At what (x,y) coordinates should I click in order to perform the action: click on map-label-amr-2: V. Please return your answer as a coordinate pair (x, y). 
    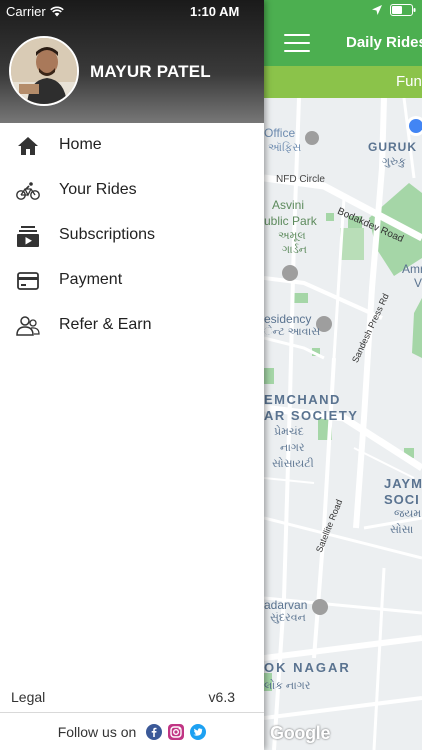
    Looking at the image, I should click on (418, 283).